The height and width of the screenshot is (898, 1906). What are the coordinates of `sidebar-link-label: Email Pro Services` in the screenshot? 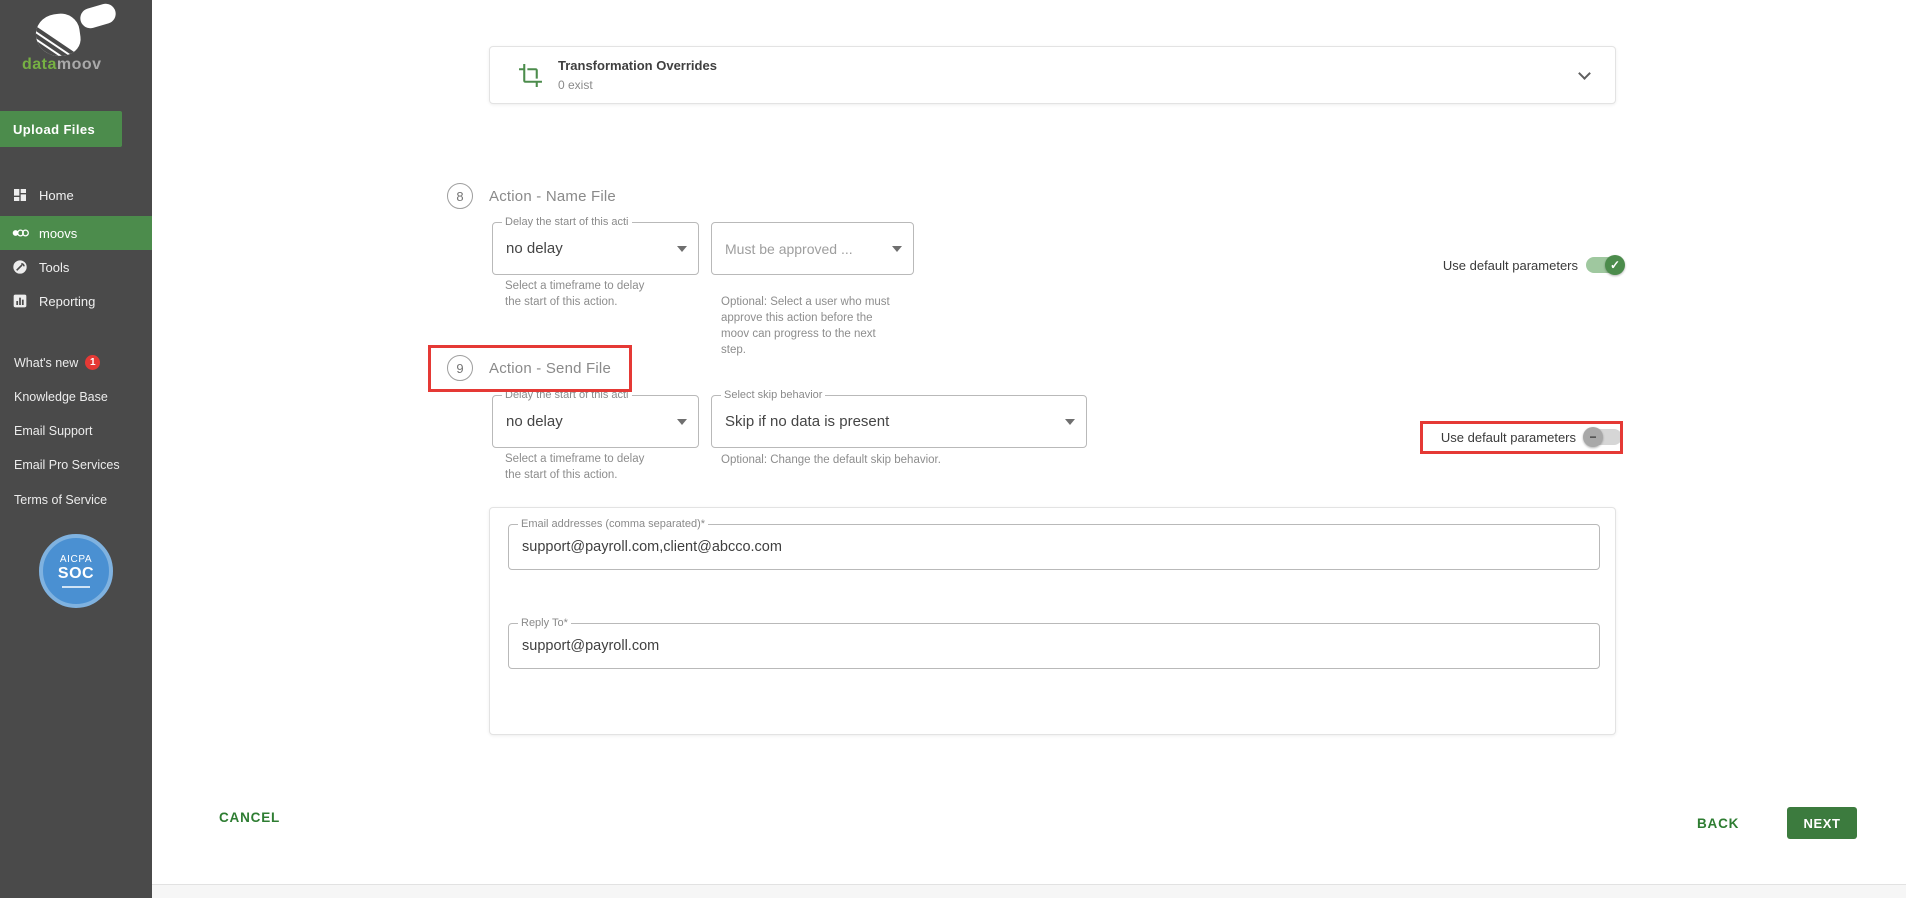 It's located at (67, 465).